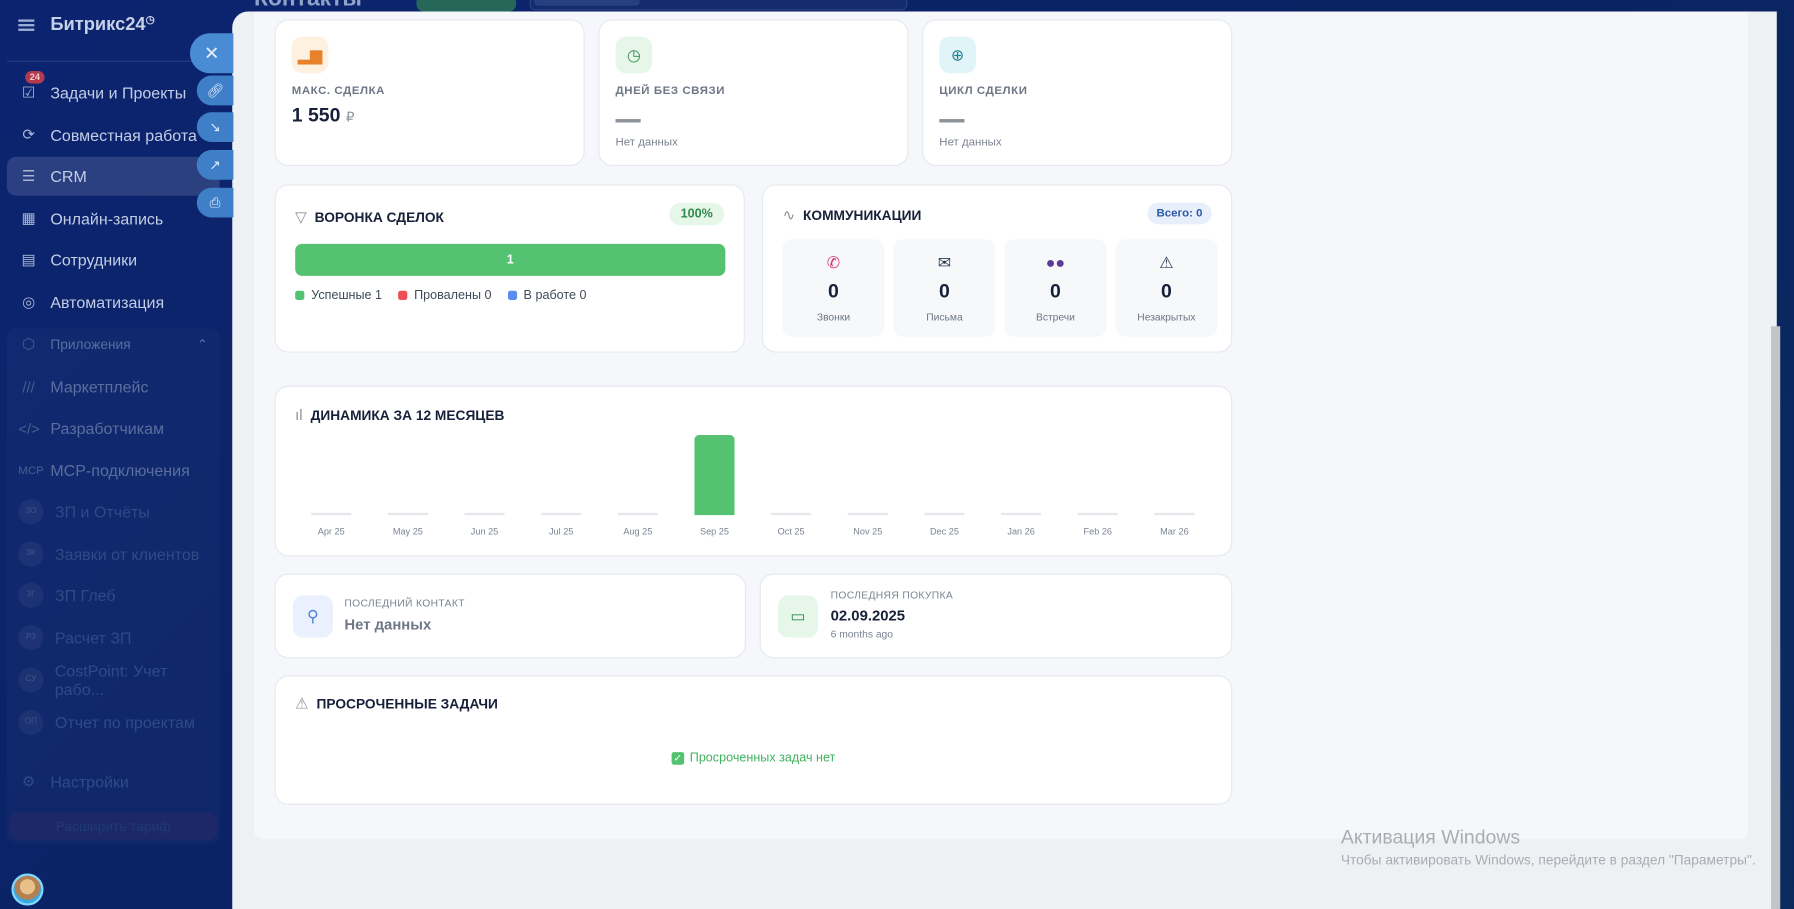 The width and height of the screenshot is (1794, 909). I want to click on sidebar-item-collab: ⟳ Совместная работа, so click(113, 135).